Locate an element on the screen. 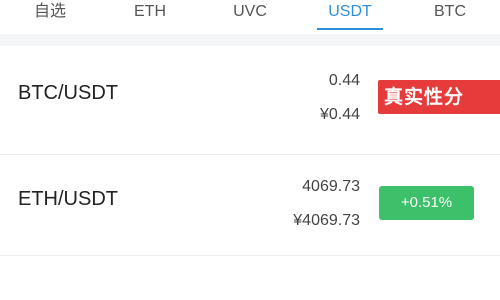 The width and height of the screenshot is (500, 300). tab-favorites: 自选 is located at coordinates (50, 17).